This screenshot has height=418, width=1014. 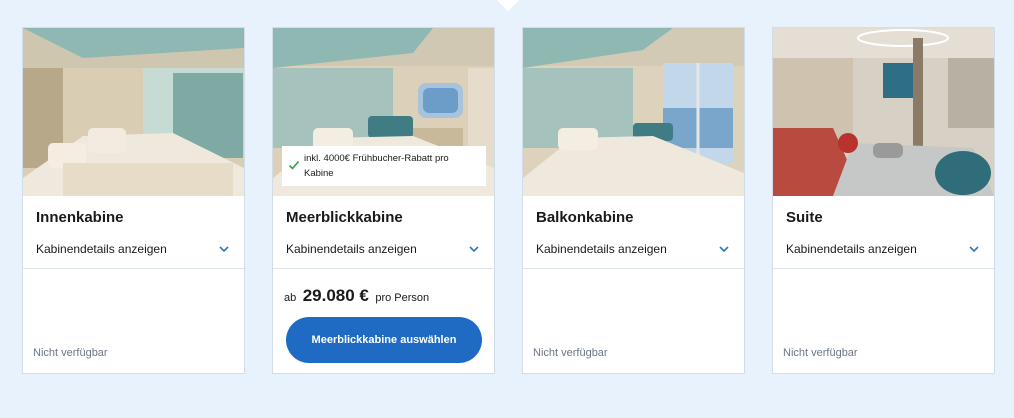 I want to click on cabin-title: Suite, so click(x=804, y=217).